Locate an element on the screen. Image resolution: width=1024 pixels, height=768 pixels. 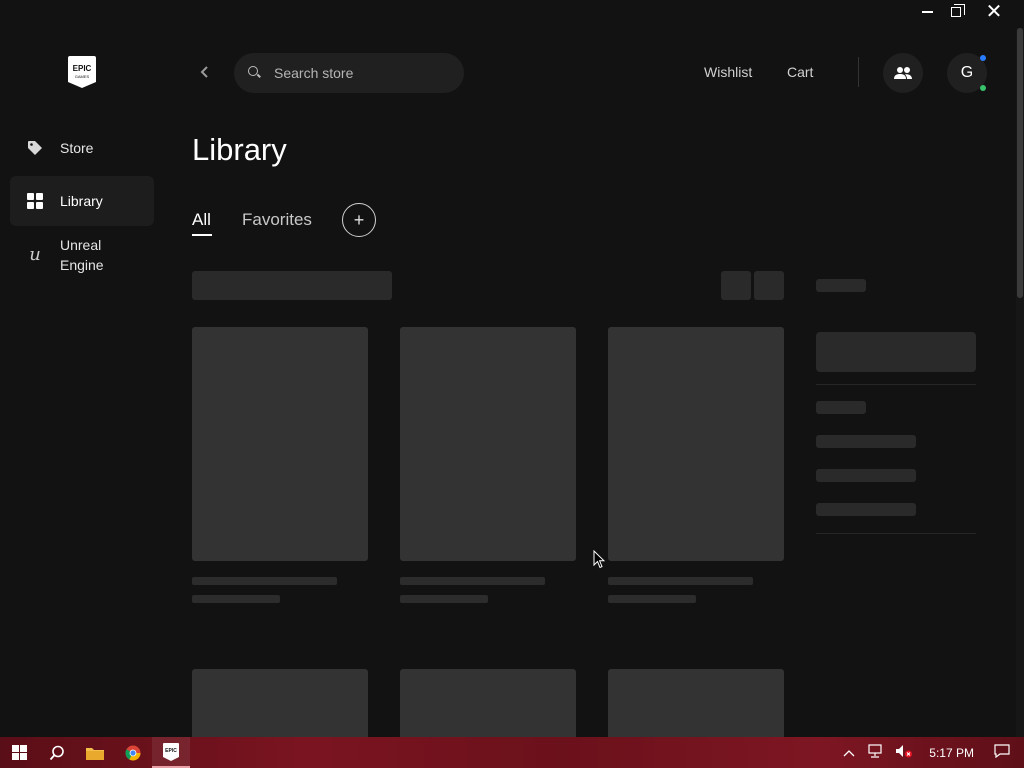
epic-games-icon: EPIC is located at coordinates (171, 751).